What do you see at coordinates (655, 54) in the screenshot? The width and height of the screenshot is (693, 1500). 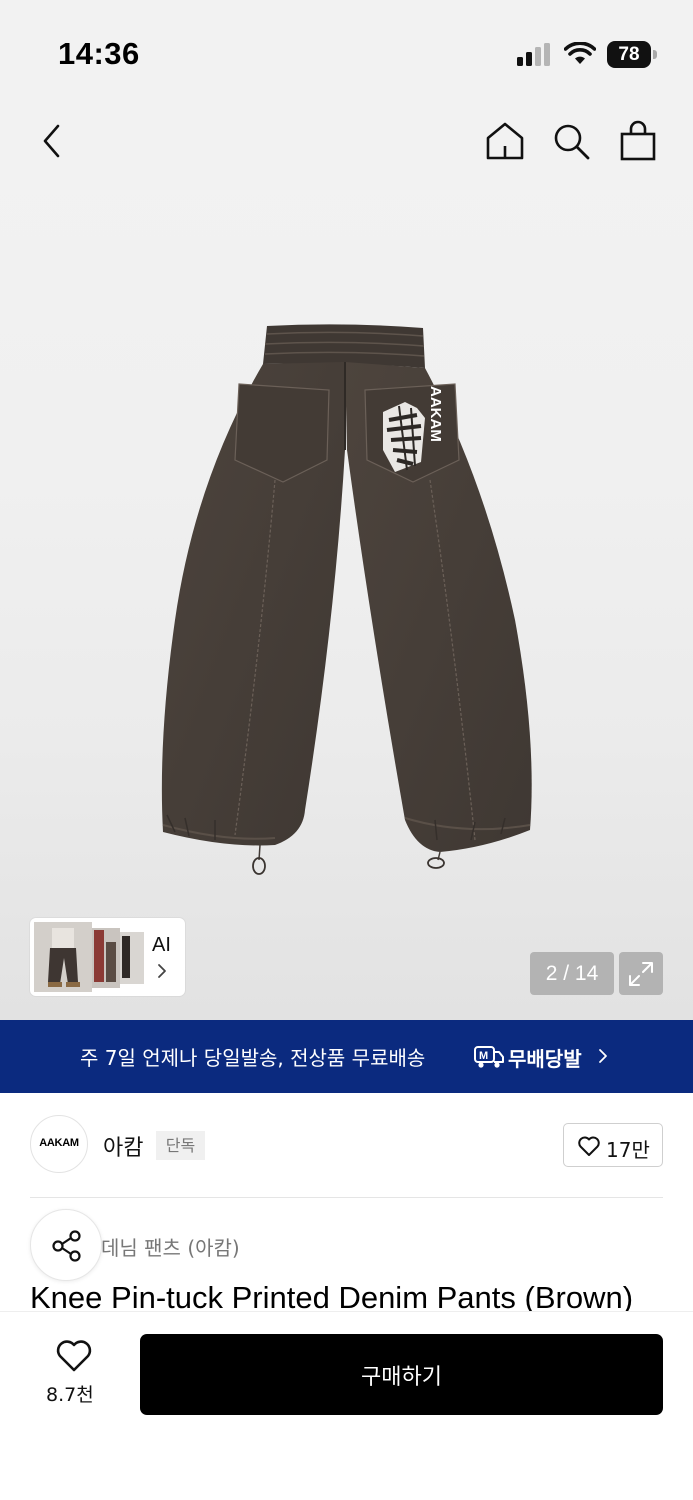 I see `battery-nub` at bounding box center [655, 54].